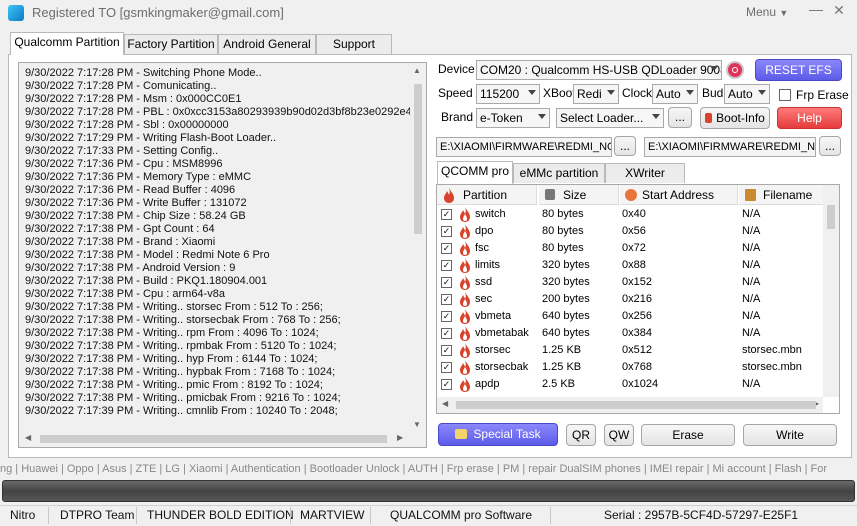  What do you see at coordinates (740, 118) in the screenshot?
I see `boot-info-label: Boot-Info` at bounding box center [740, 118].